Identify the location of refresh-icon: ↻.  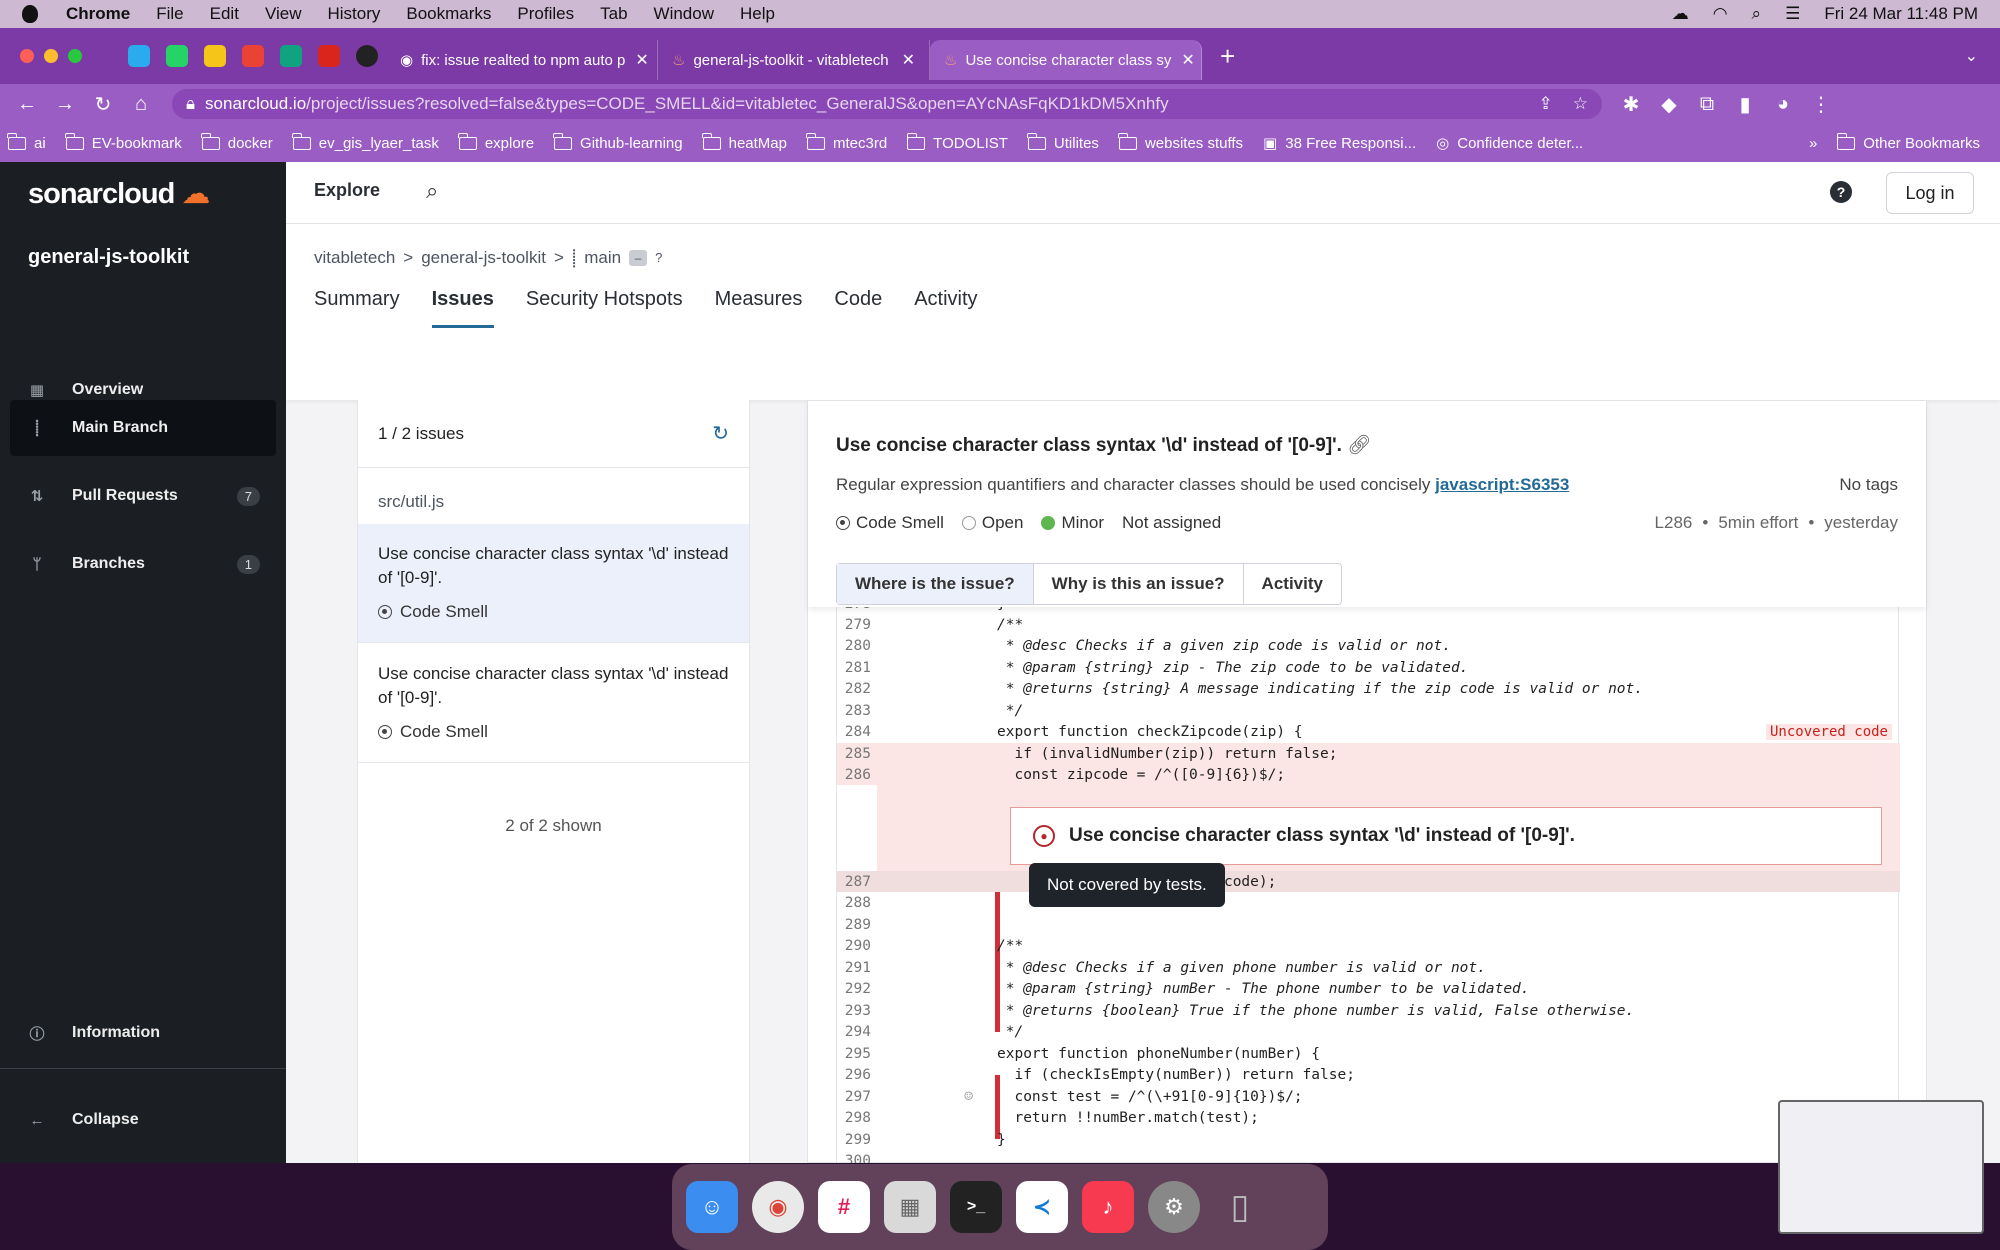
(720, 433).